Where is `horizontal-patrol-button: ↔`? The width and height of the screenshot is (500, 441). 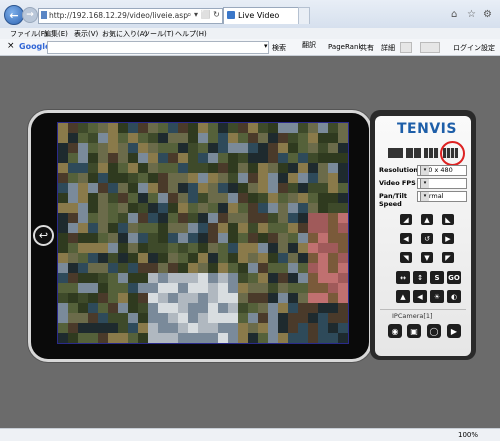 horizontal-patrol-button: ↔ is located at coordinates (403, 277).